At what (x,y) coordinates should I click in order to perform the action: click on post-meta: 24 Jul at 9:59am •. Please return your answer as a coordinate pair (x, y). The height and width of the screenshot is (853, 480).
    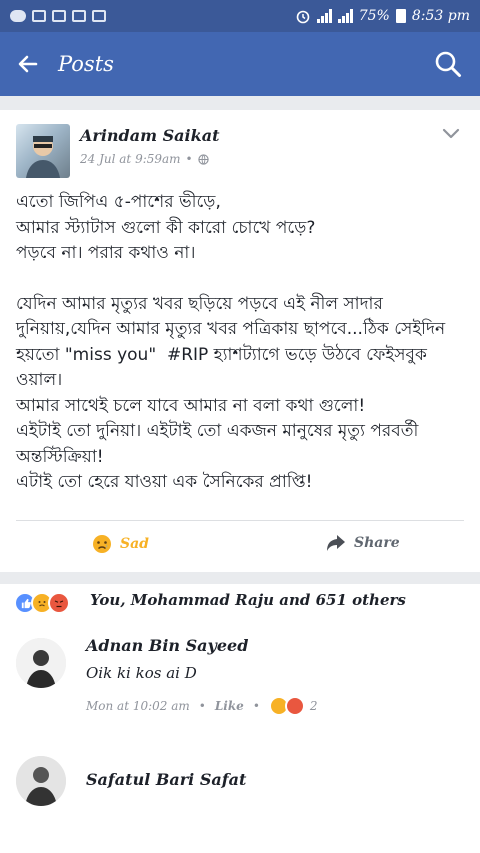
    Looking at the image, I should click on (144, 159).